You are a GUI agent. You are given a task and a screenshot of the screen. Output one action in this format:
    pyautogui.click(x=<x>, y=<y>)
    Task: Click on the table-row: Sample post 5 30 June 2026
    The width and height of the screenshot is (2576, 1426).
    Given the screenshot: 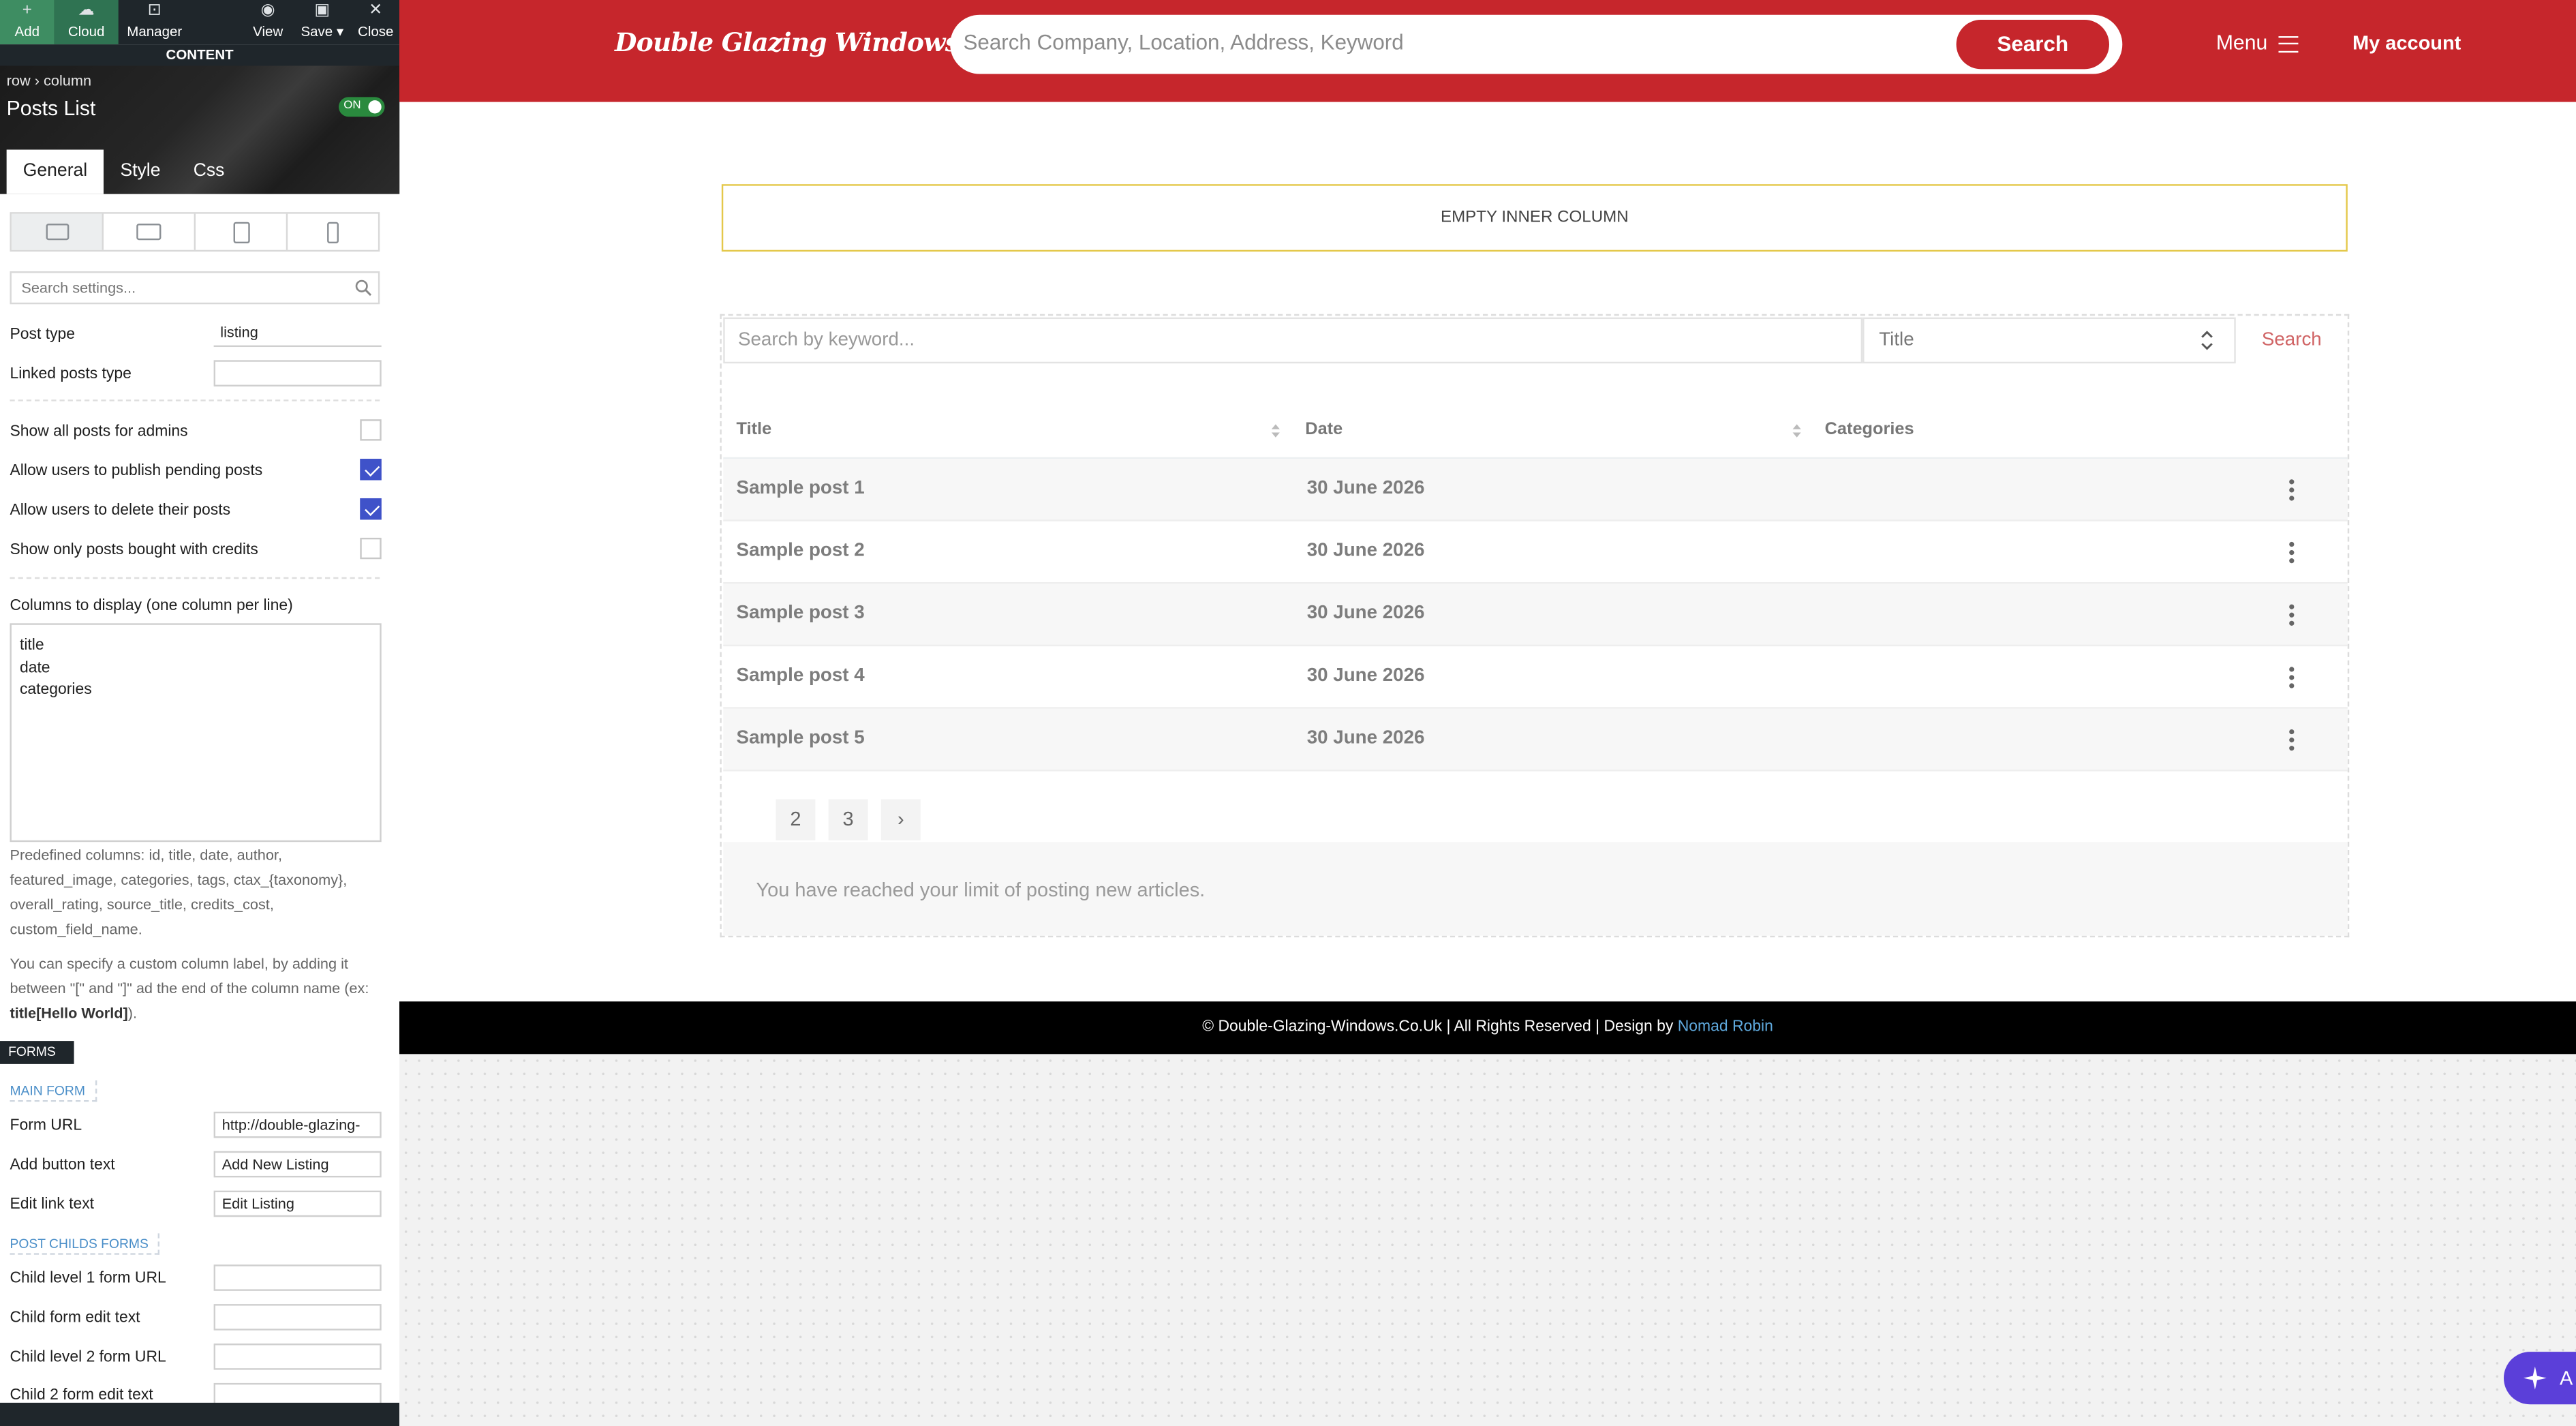 What is the action you would take?
    pyautogui.click(x=1535, y=740)
    